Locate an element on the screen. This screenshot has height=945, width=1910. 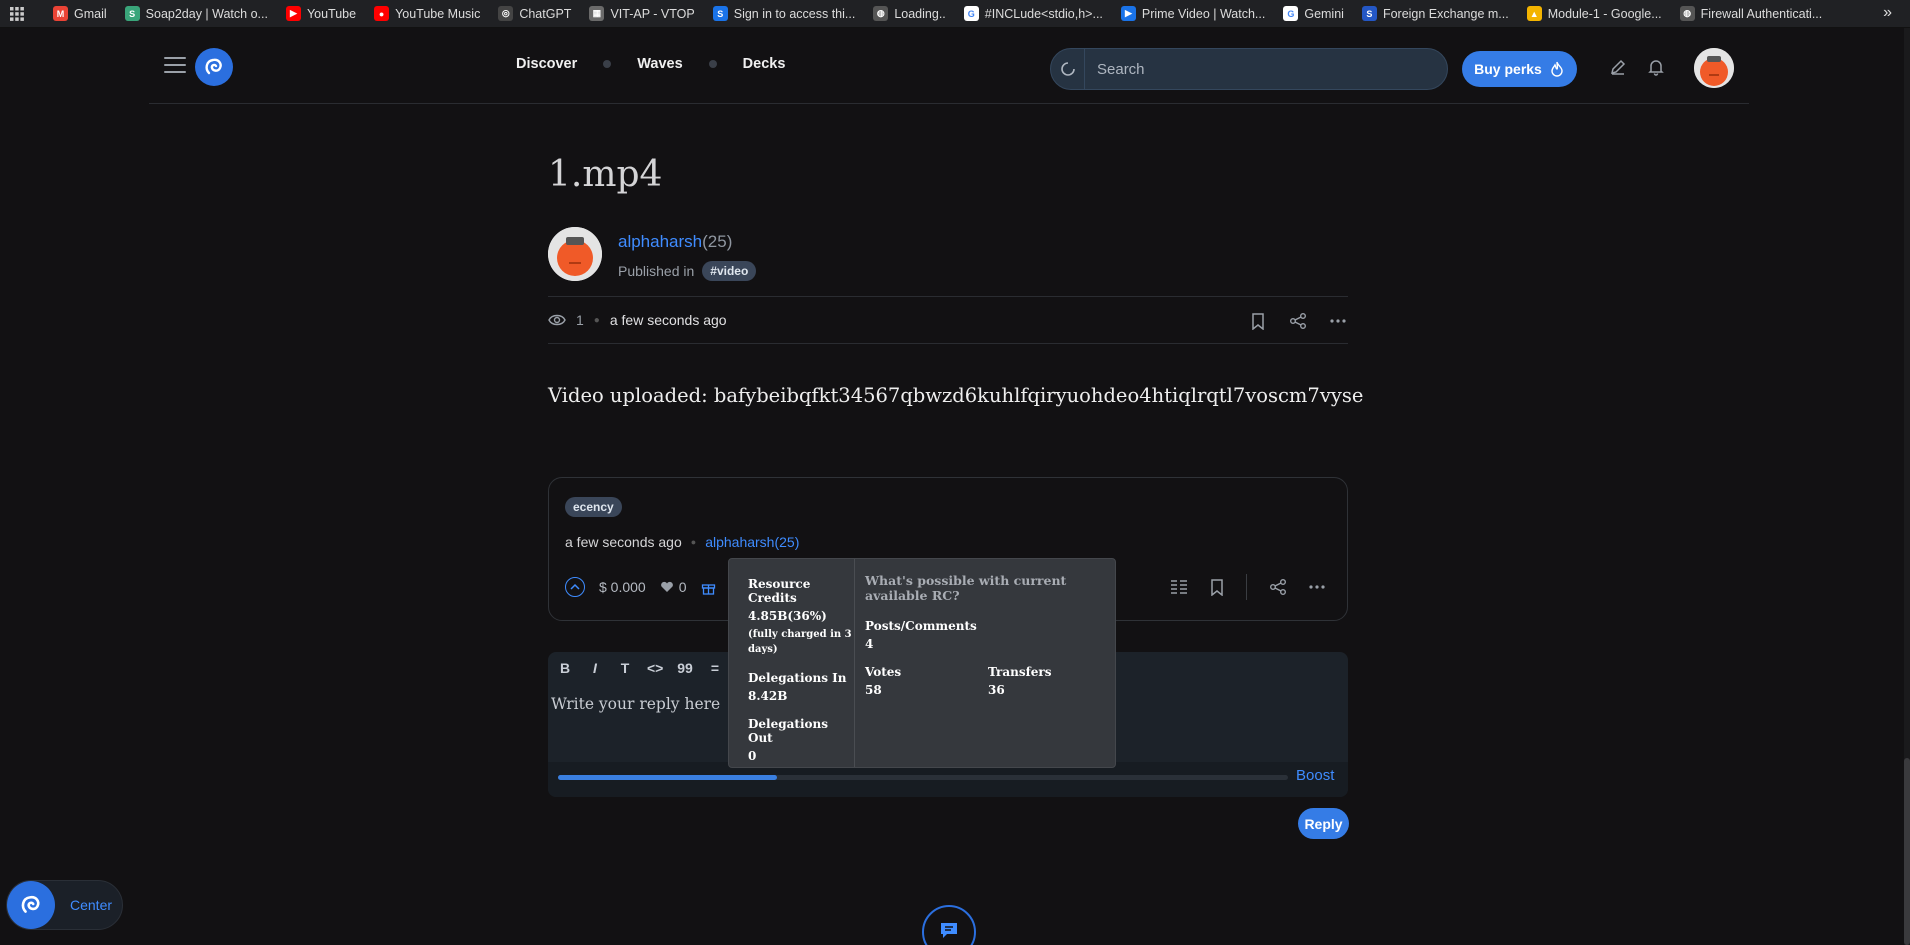
loading-spinner-icon is located at coordinates (1068, 69).